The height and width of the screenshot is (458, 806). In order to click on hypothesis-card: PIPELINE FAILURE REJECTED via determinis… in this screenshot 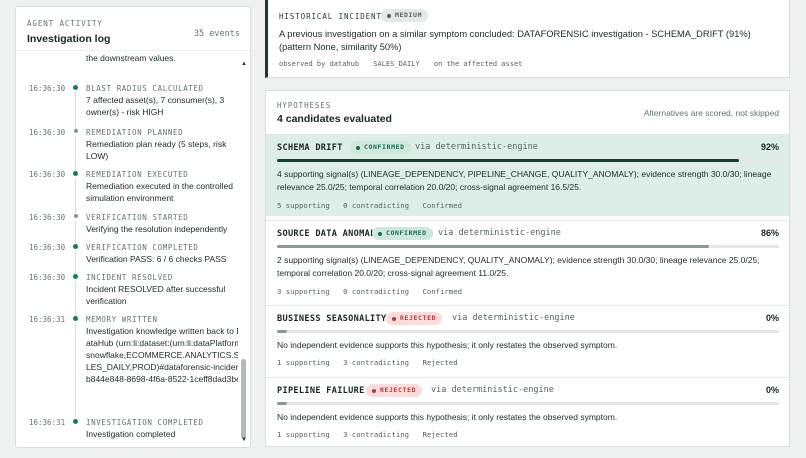, I will do `click(527, 411)`.